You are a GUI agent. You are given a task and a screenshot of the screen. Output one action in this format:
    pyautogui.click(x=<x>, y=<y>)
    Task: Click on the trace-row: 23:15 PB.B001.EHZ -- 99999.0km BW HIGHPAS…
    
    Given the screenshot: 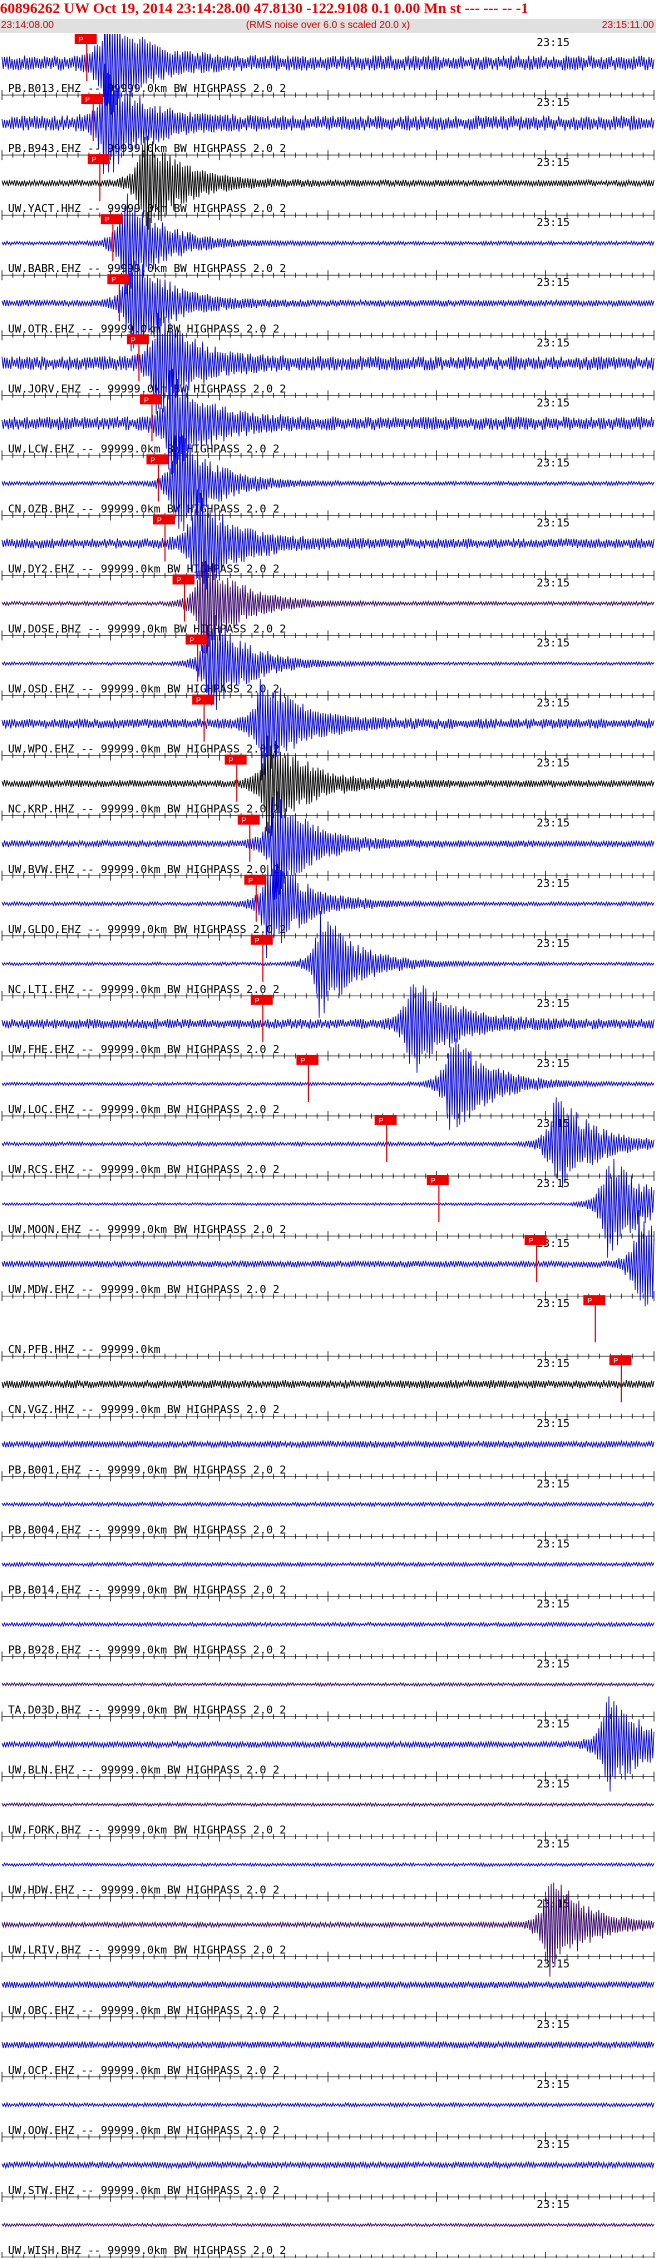 What is the action you would take?
    pyautogui.click(x=328, y=1449)
    